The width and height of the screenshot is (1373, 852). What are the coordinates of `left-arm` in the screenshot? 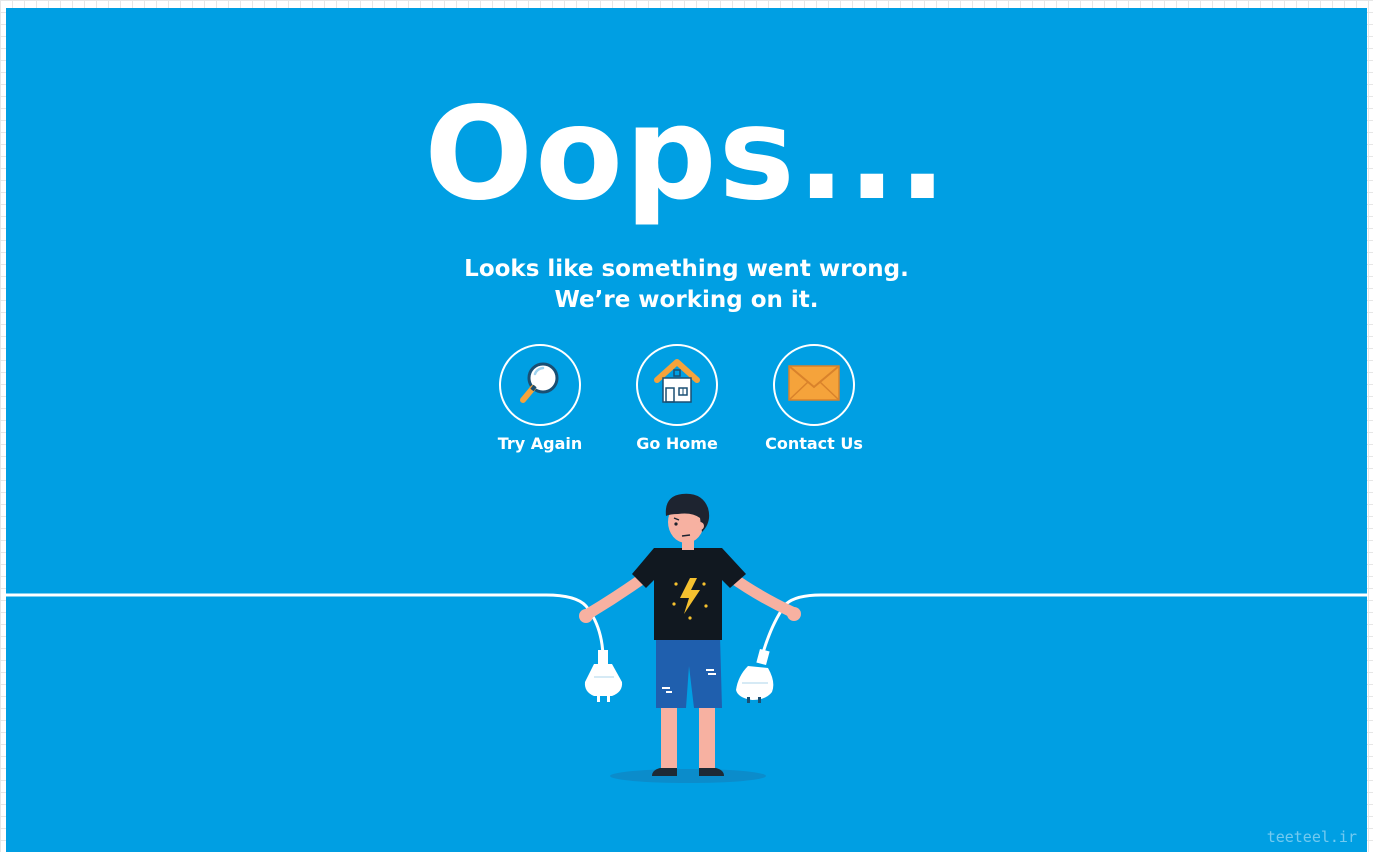 It's located at (617, 595).